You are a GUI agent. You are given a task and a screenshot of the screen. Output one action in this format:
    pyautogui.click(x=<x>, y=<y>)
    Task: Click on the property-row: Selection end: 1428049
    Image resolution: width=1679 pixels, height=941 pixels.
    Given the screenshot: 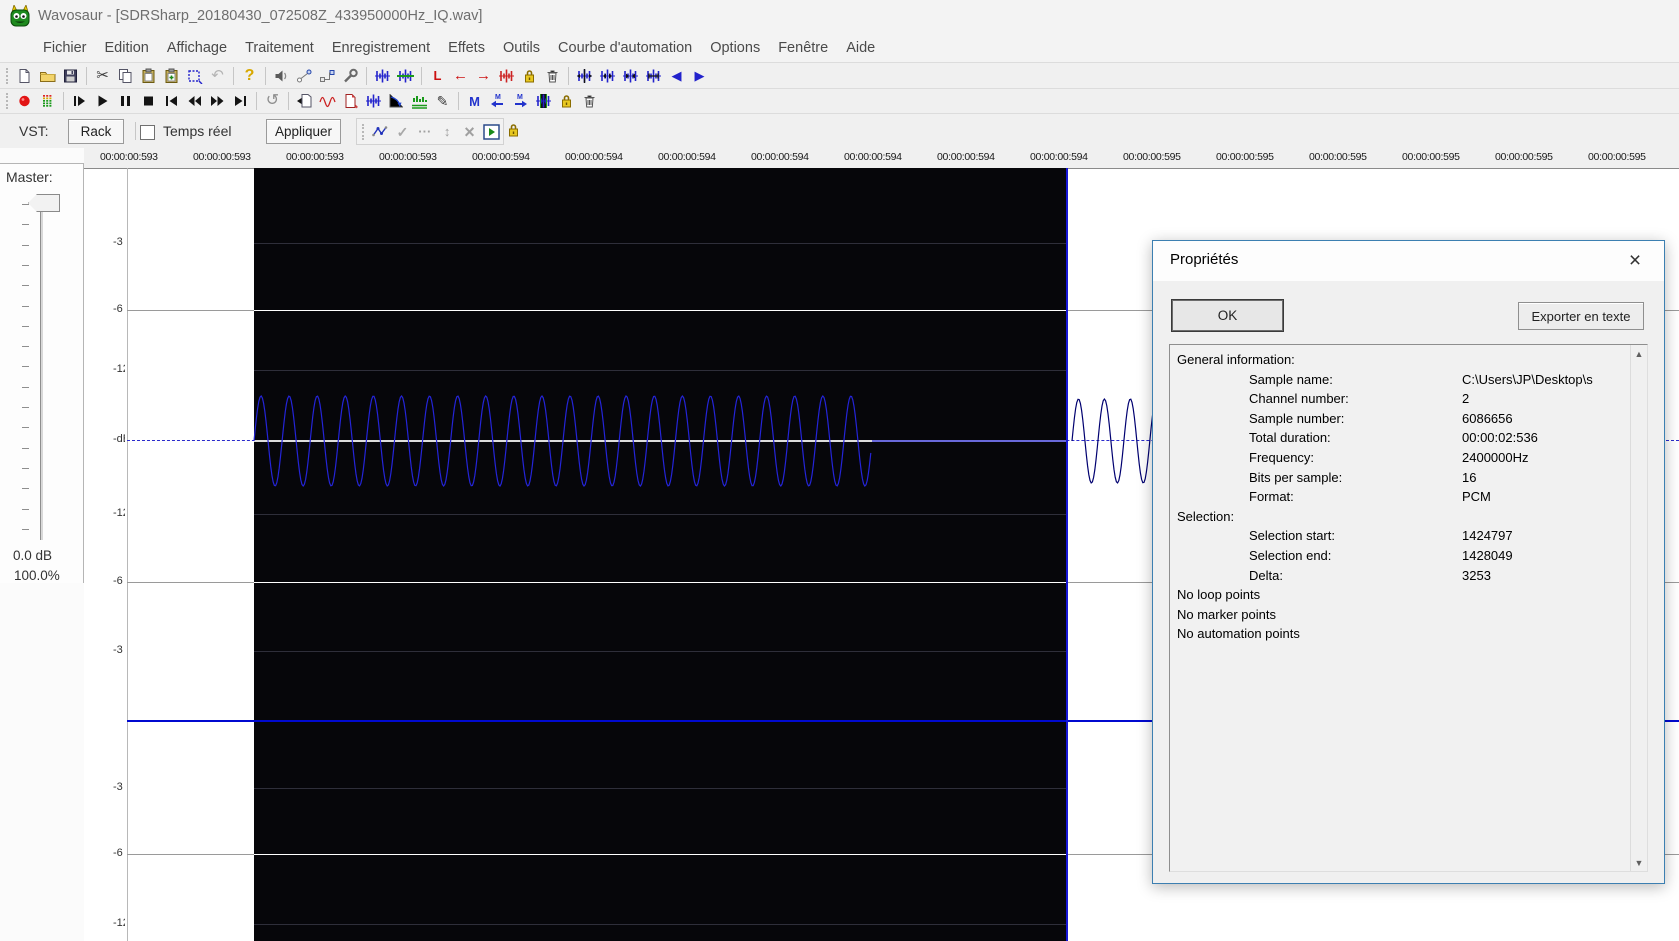 What is the action you would take?
    pyautogui.click(x=1397, y=558)
    